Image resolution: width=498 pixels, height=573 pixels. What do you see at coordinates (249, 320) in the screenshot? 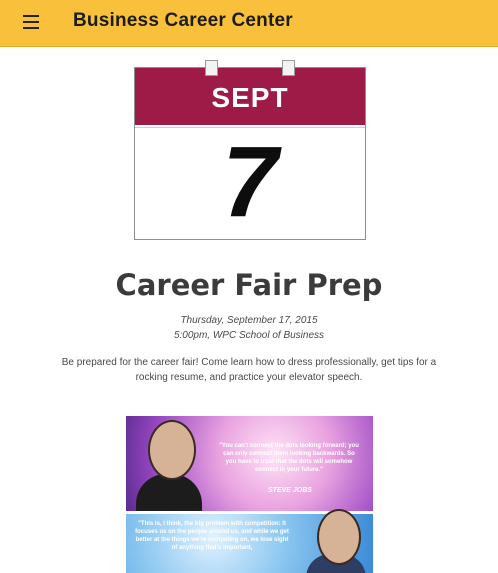
I see `event-date: Thursday, September 17, 2015` at bounding box center [249, 320].